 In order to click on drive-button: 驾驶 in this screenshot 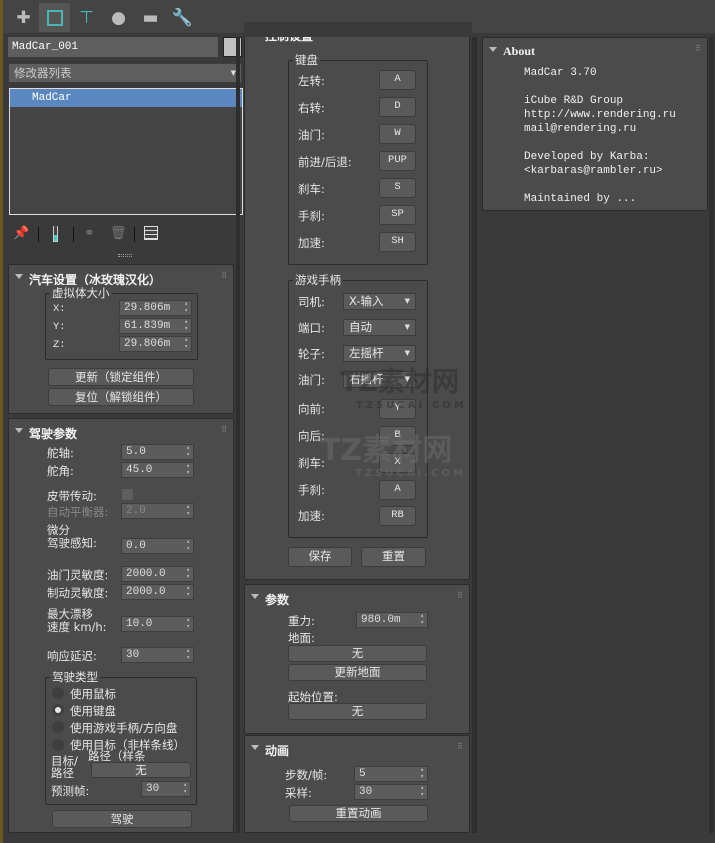, I will do `click(122, 819)`.